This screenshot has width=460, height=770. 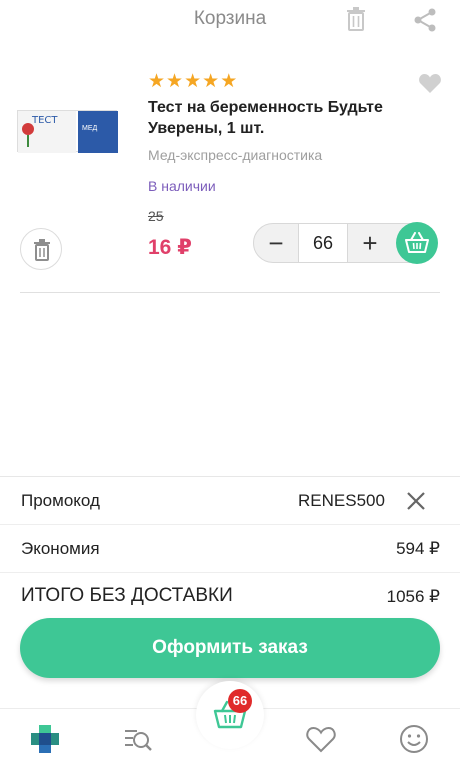 I want to click on share-icon, so click(x=425, y=20).